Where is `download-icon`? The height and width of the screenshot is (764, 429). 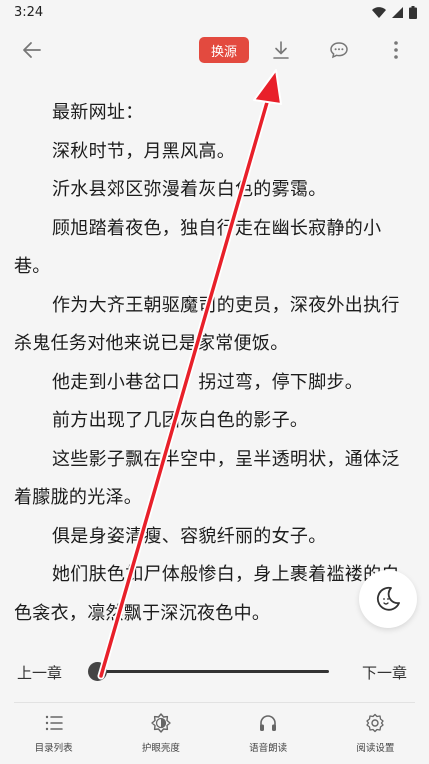
download-icon is located at coordinates (281, 50).